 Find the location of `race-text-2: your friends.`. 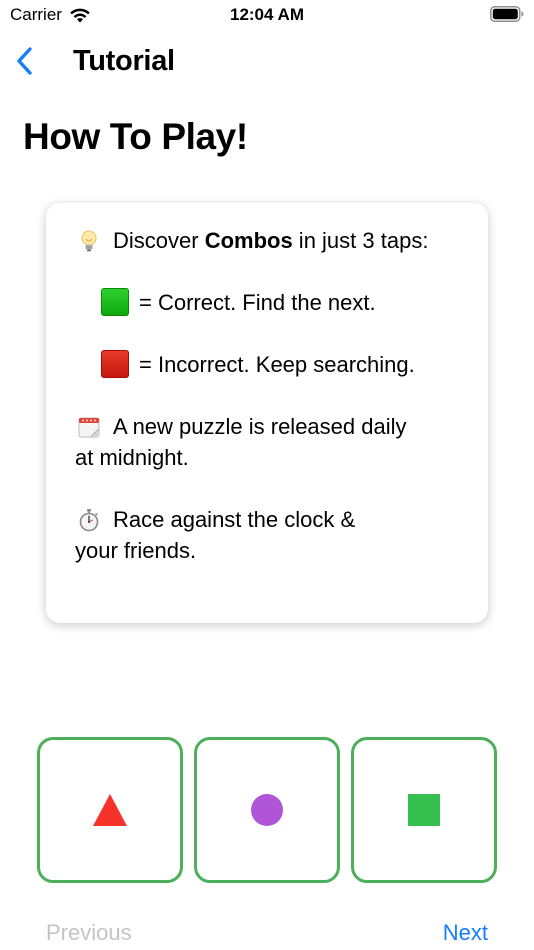

race-text-2: your friends. is located at coordinates (136, 550).